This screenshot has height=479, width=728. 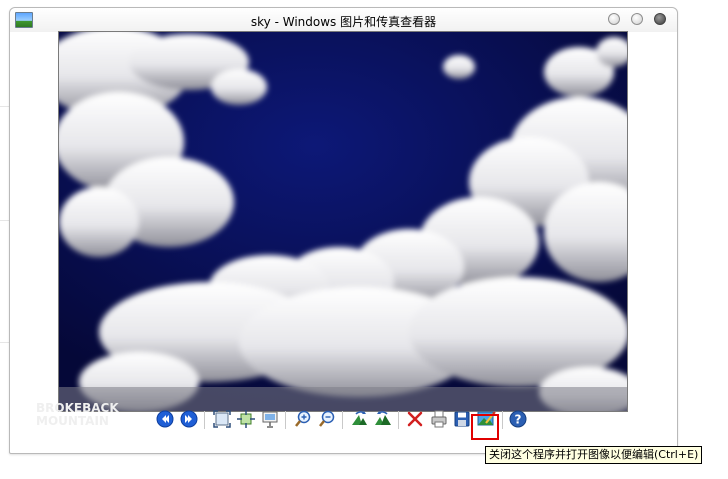 I want to click on slideshow-icon, so click(x=270, y=419).